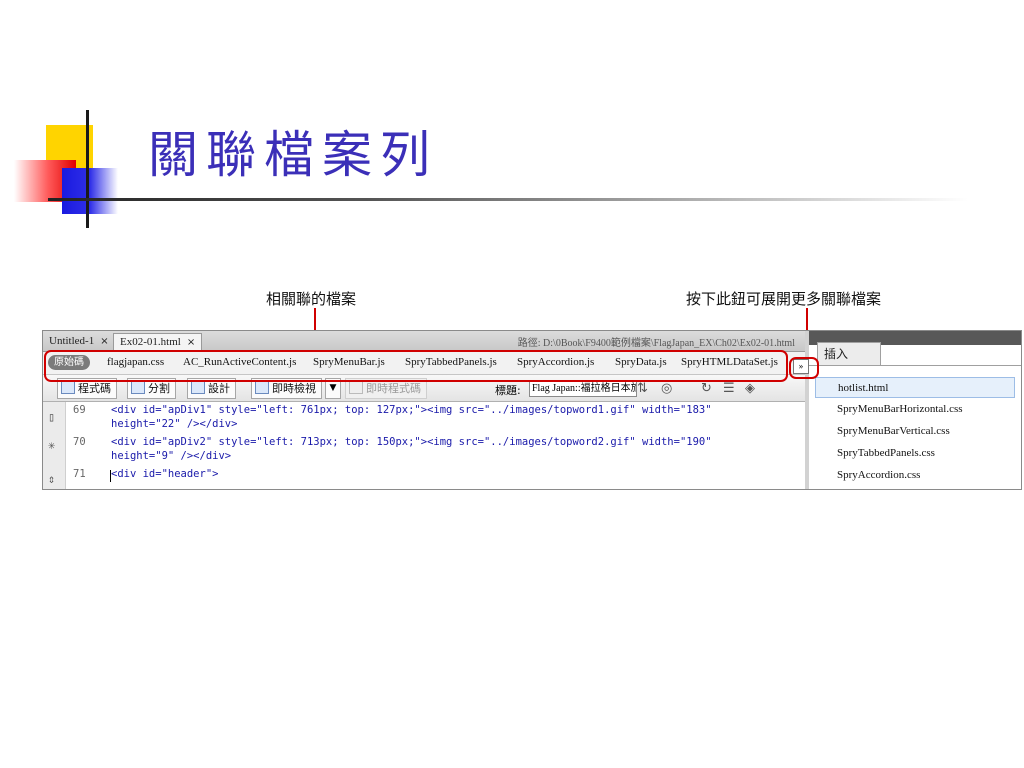 The image size is (1024, 768). Describe the element at coordinates (416, 366) in the screenshot. I see `highlight-related-files` at that location.